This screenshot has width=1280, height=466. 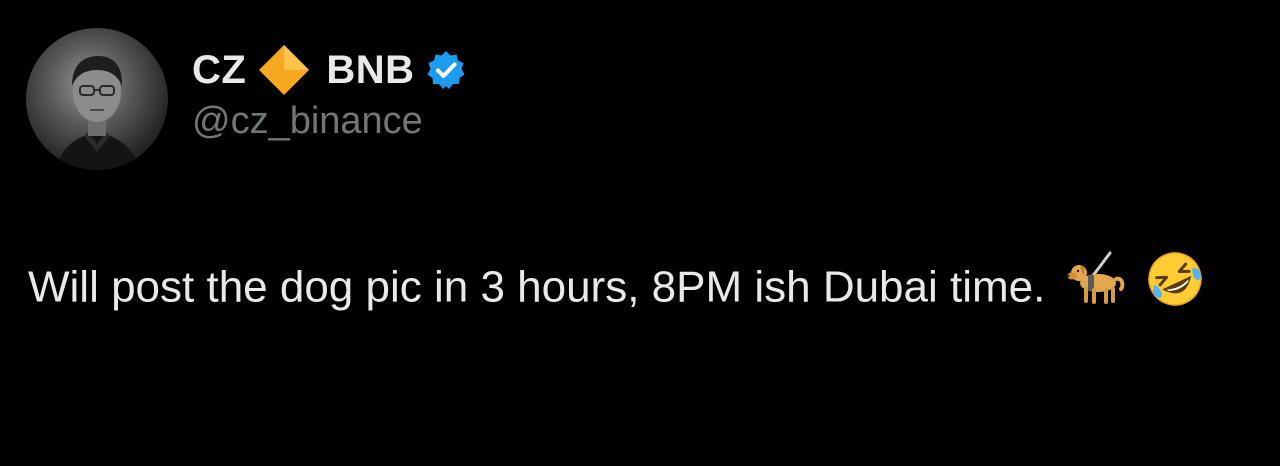 What do you see at coordinates (1096, 290) in the screenshot?
I see `guide-dog-emoji` at bounding box center [1096, 290].